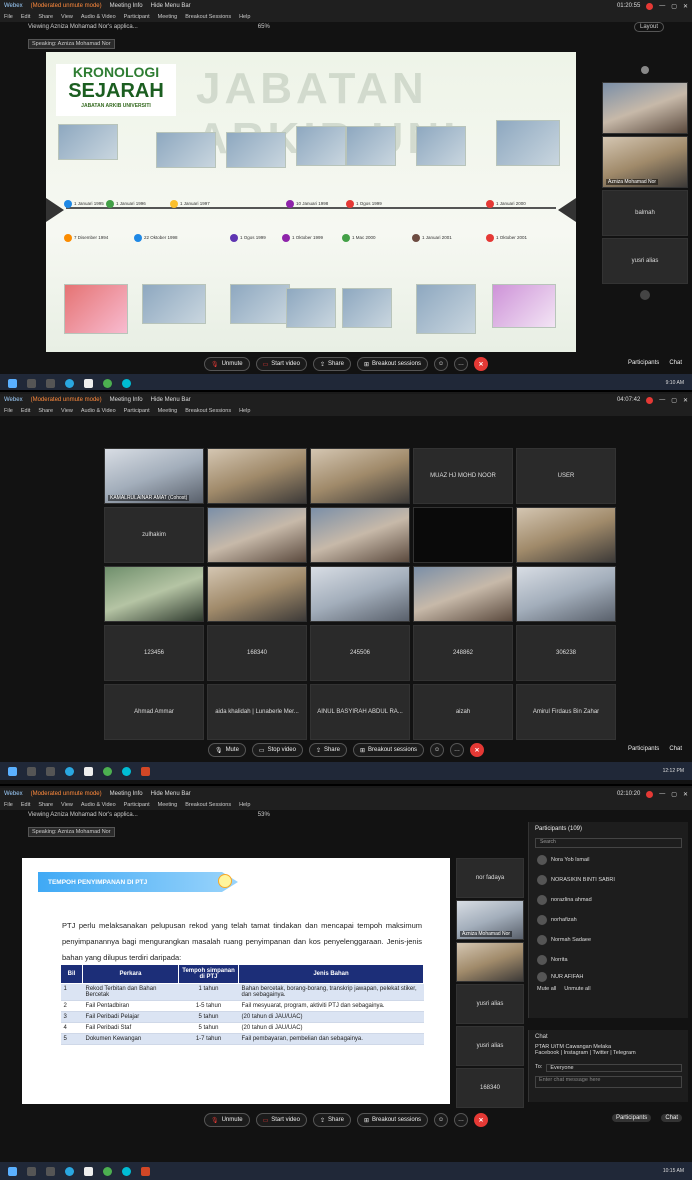 The height and width of the screenshot is (1180, 692). What do you see at coordinates (608, 920) in the screenshot?
I see `participant-row: norhafizah` at bounding box center [608, 920].